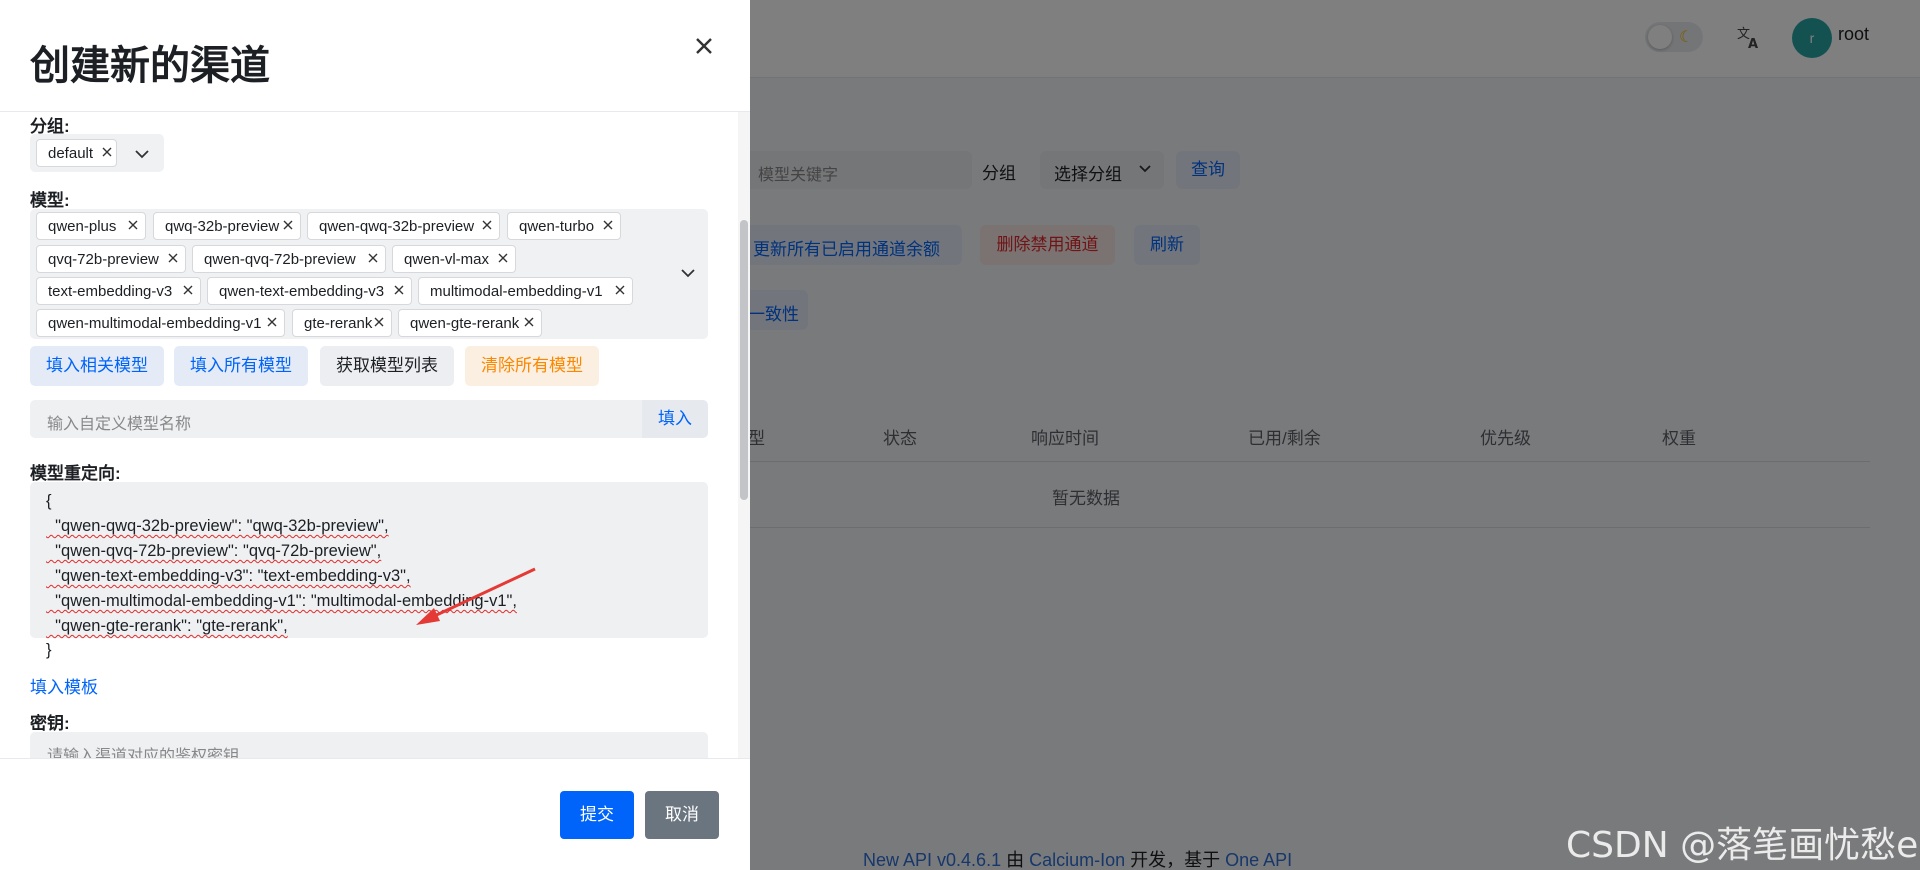 This screenshot has width=1920, height=870. Describe the element at coordinates (597, 815) in the screenshot. I see `submit-button: 提交` at that location.